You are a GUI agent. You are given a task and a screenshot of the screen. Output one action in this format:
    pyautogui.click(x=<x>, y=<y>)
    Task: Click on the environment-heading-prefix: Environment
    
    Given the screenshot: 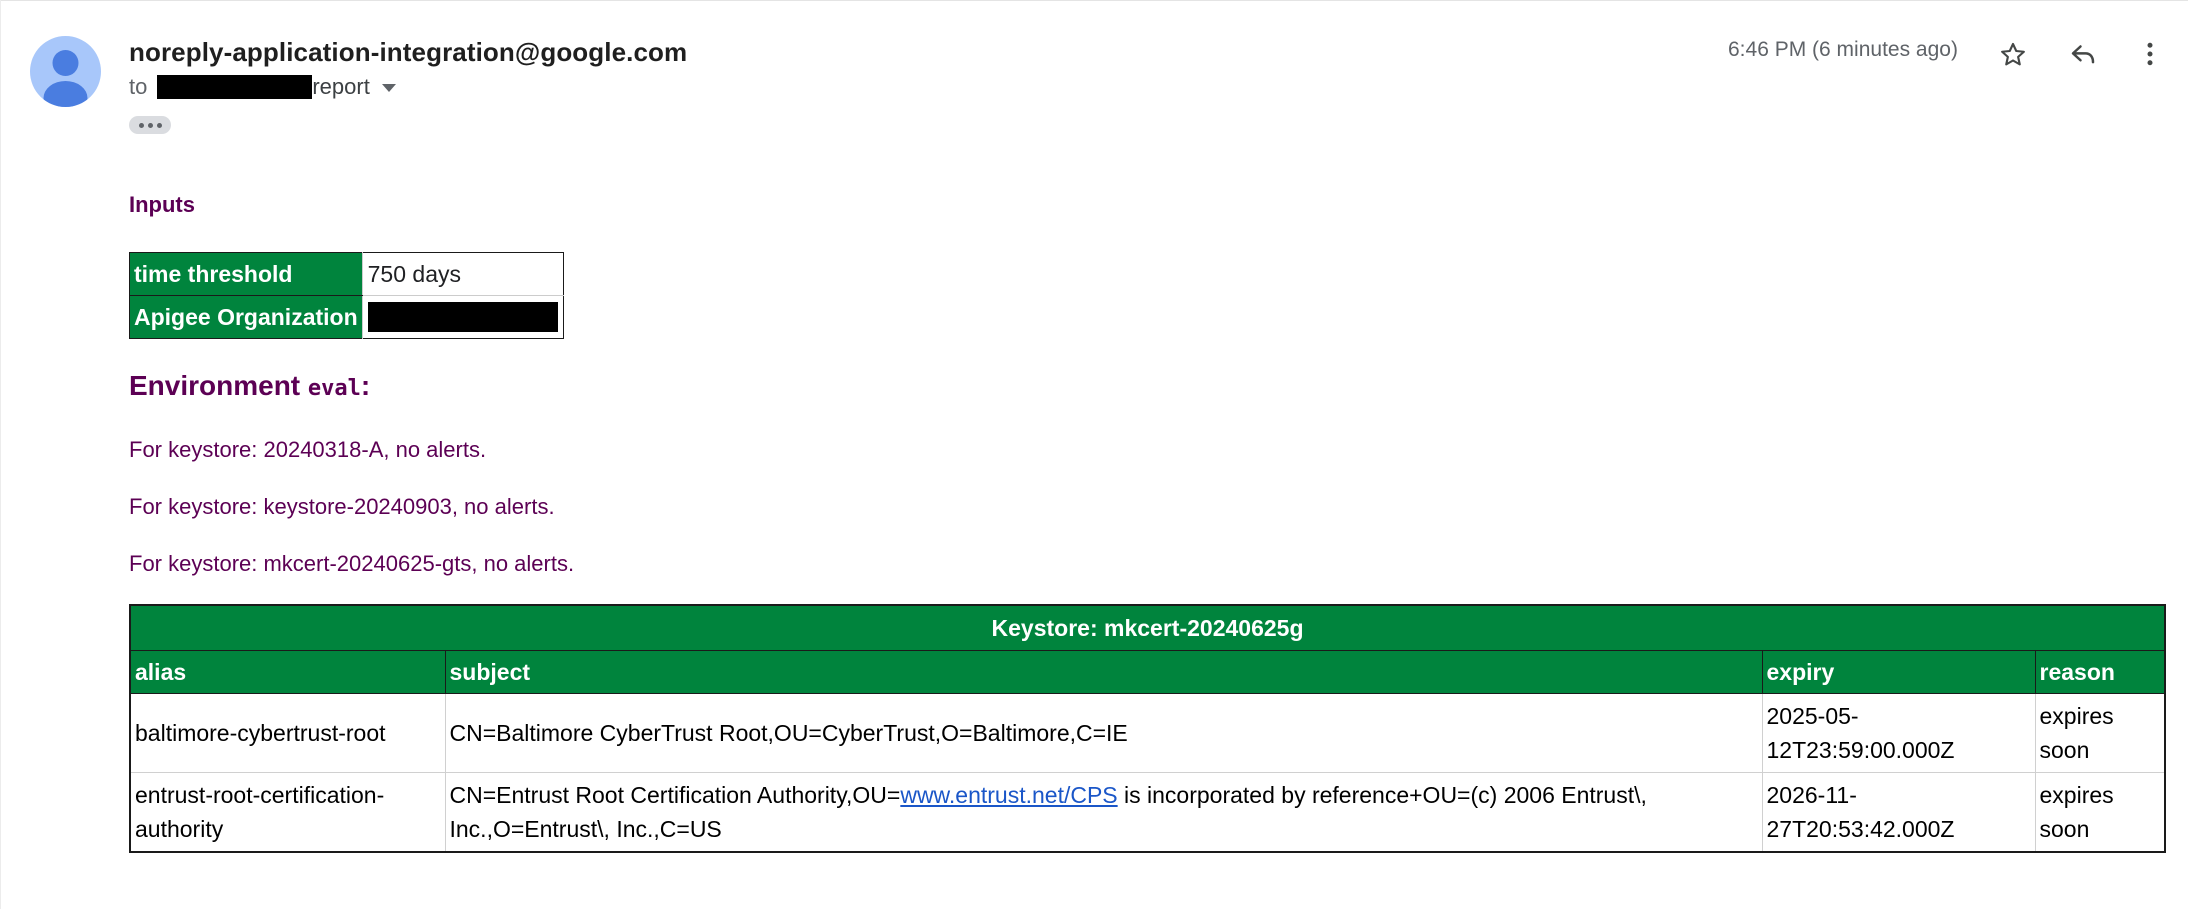 What is the action you would take?
    pyautogui.click(x=215, y=385)
    